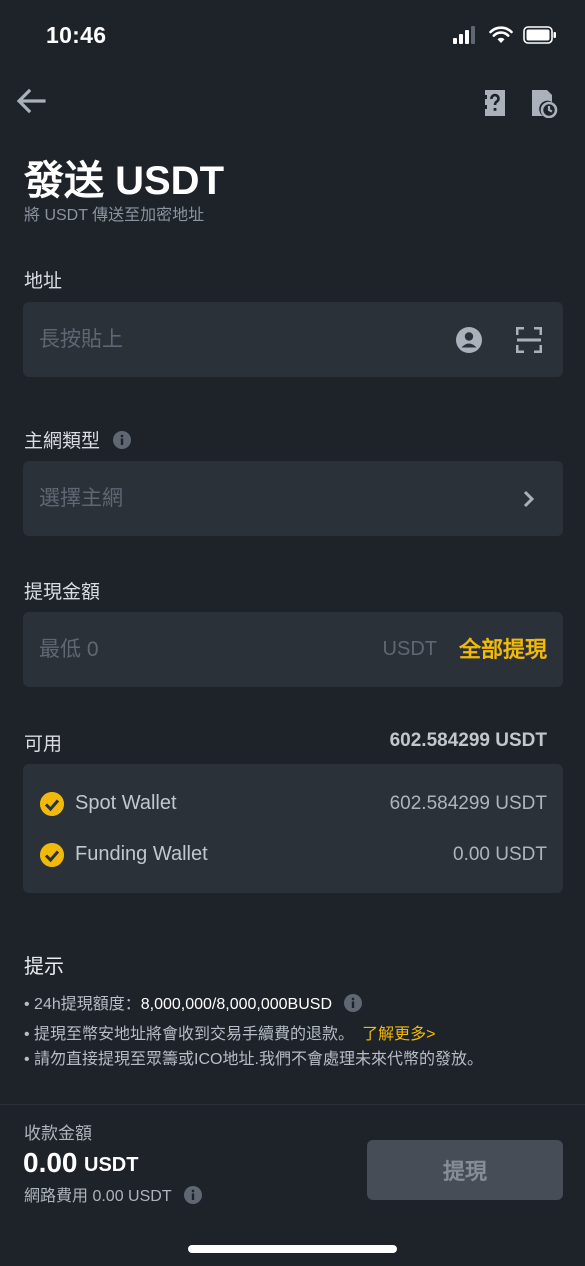 This screenshot has height=1266, width=585. What do you see at coordinates (82, 1004) in the screenshot?
I see `tip-limit-prefix: • 24h提現額度：` at bounding box center [82, 1004].